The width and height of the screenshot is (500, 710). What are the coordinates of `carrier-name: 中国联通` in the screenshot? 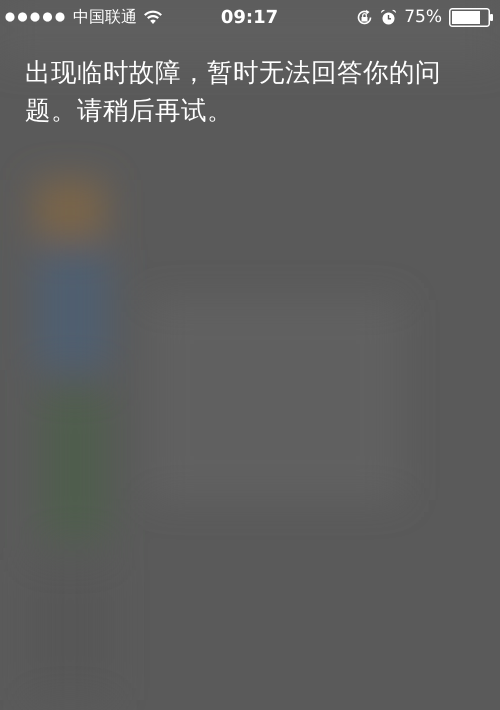 It's located at (105, 17).